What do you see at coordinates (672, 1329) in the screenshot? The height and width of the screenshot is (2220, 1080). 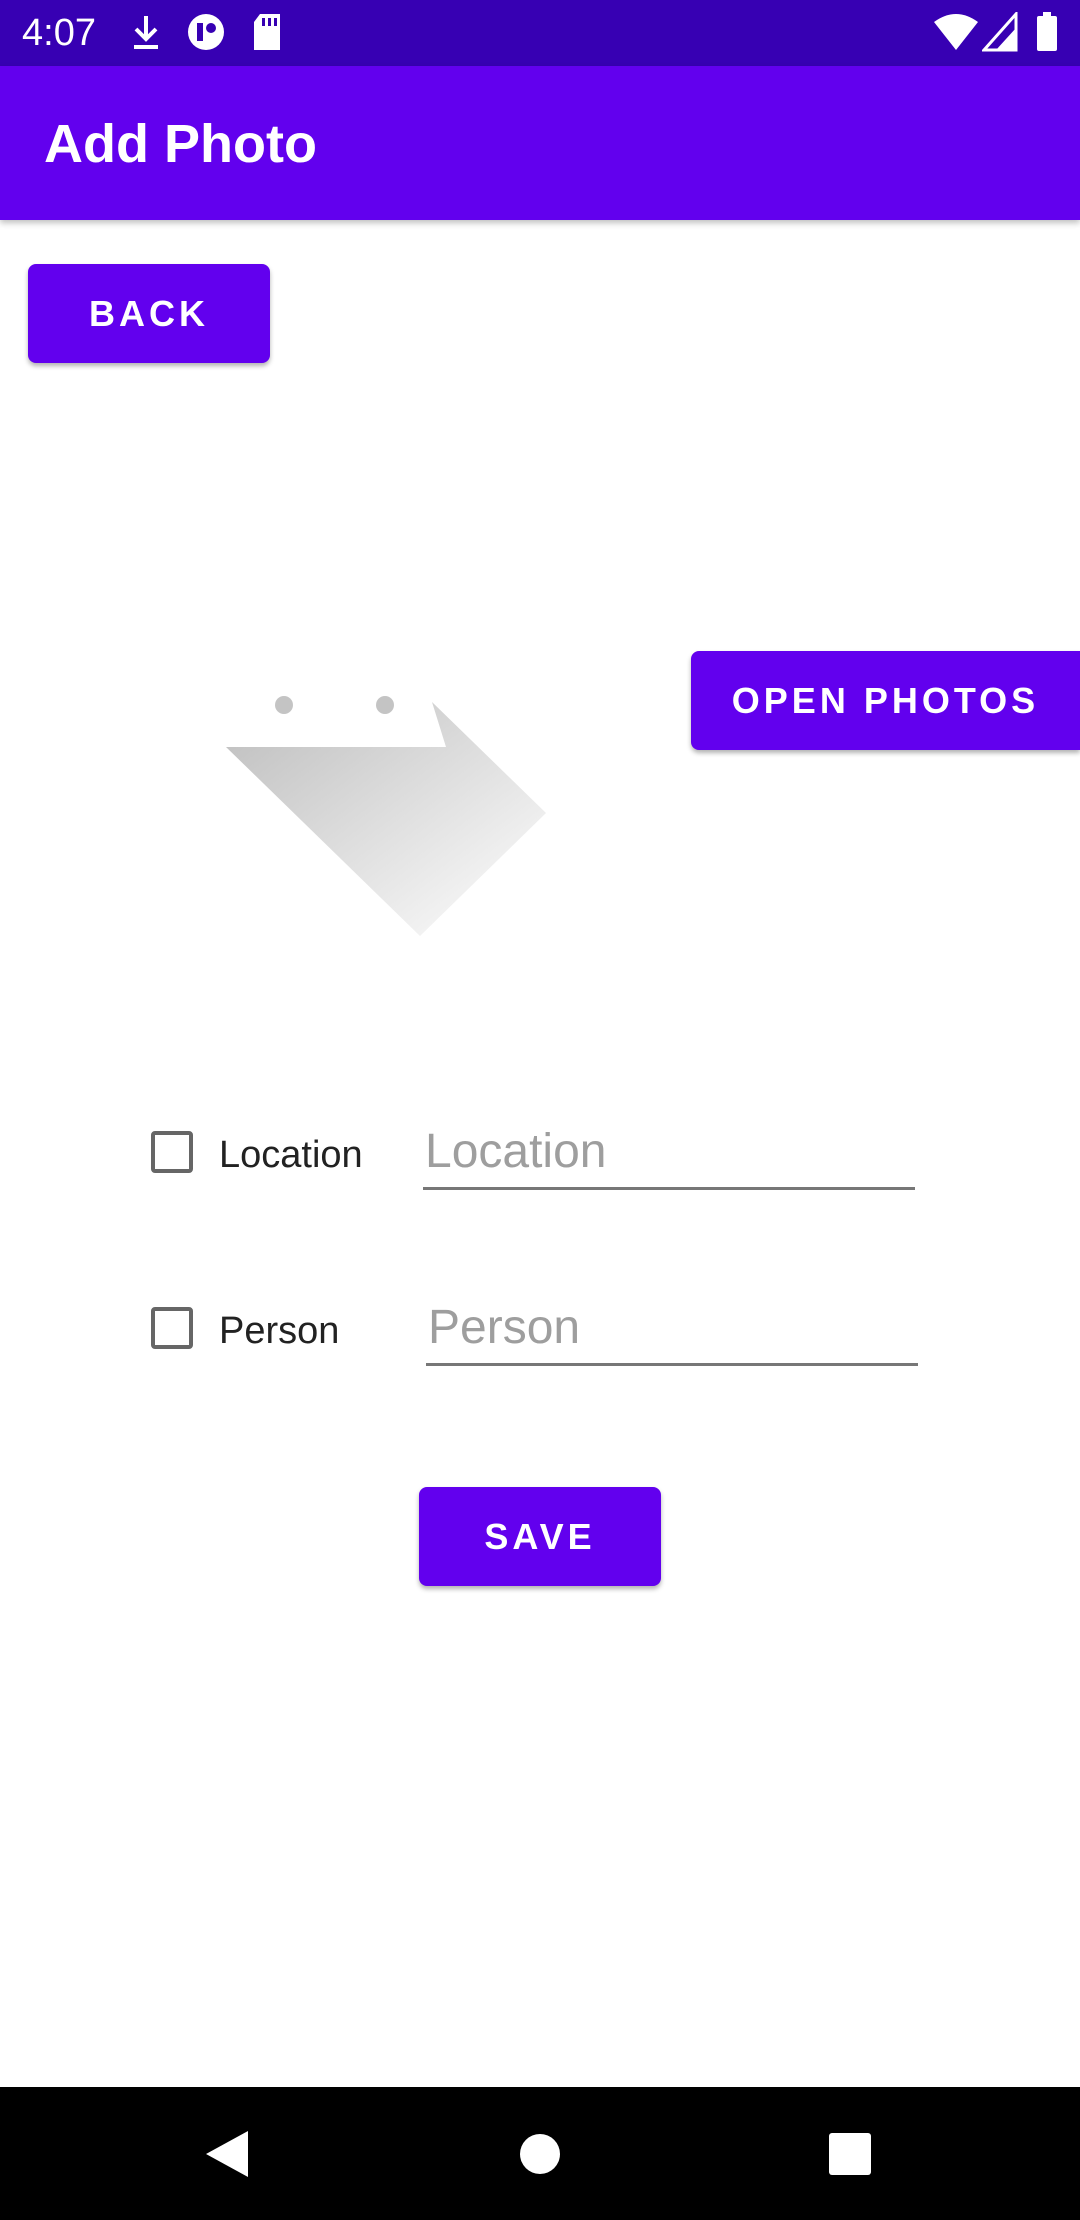 I see `person-input` at bounding box center [672, 1329].